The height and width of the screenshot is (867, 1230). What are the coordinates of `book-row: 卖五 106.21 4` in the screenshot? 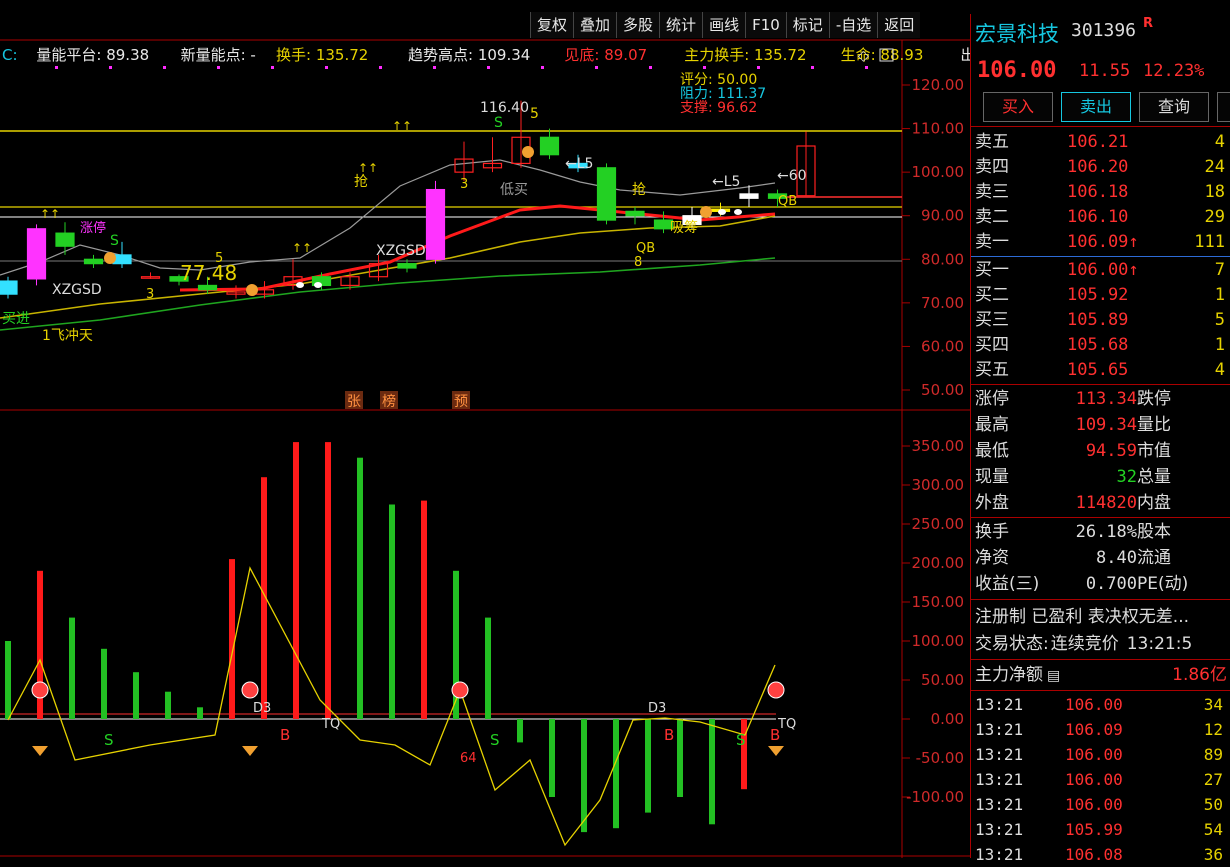 It's located at (1100, 142).